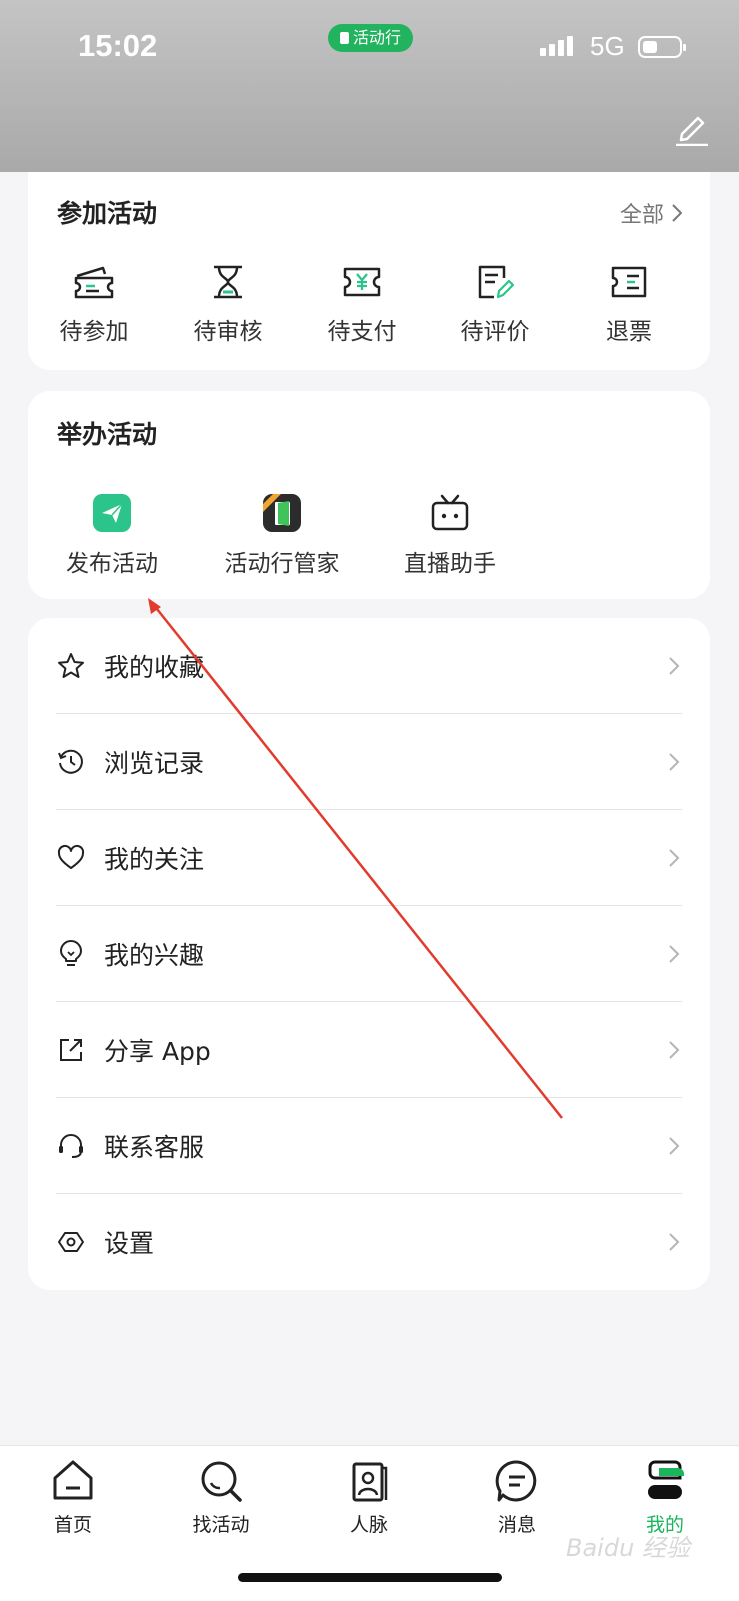 The width and height of the screenshot is (739, 1601). I want to click on menu-item-share-app: 分享 App, so click(369, 1050).